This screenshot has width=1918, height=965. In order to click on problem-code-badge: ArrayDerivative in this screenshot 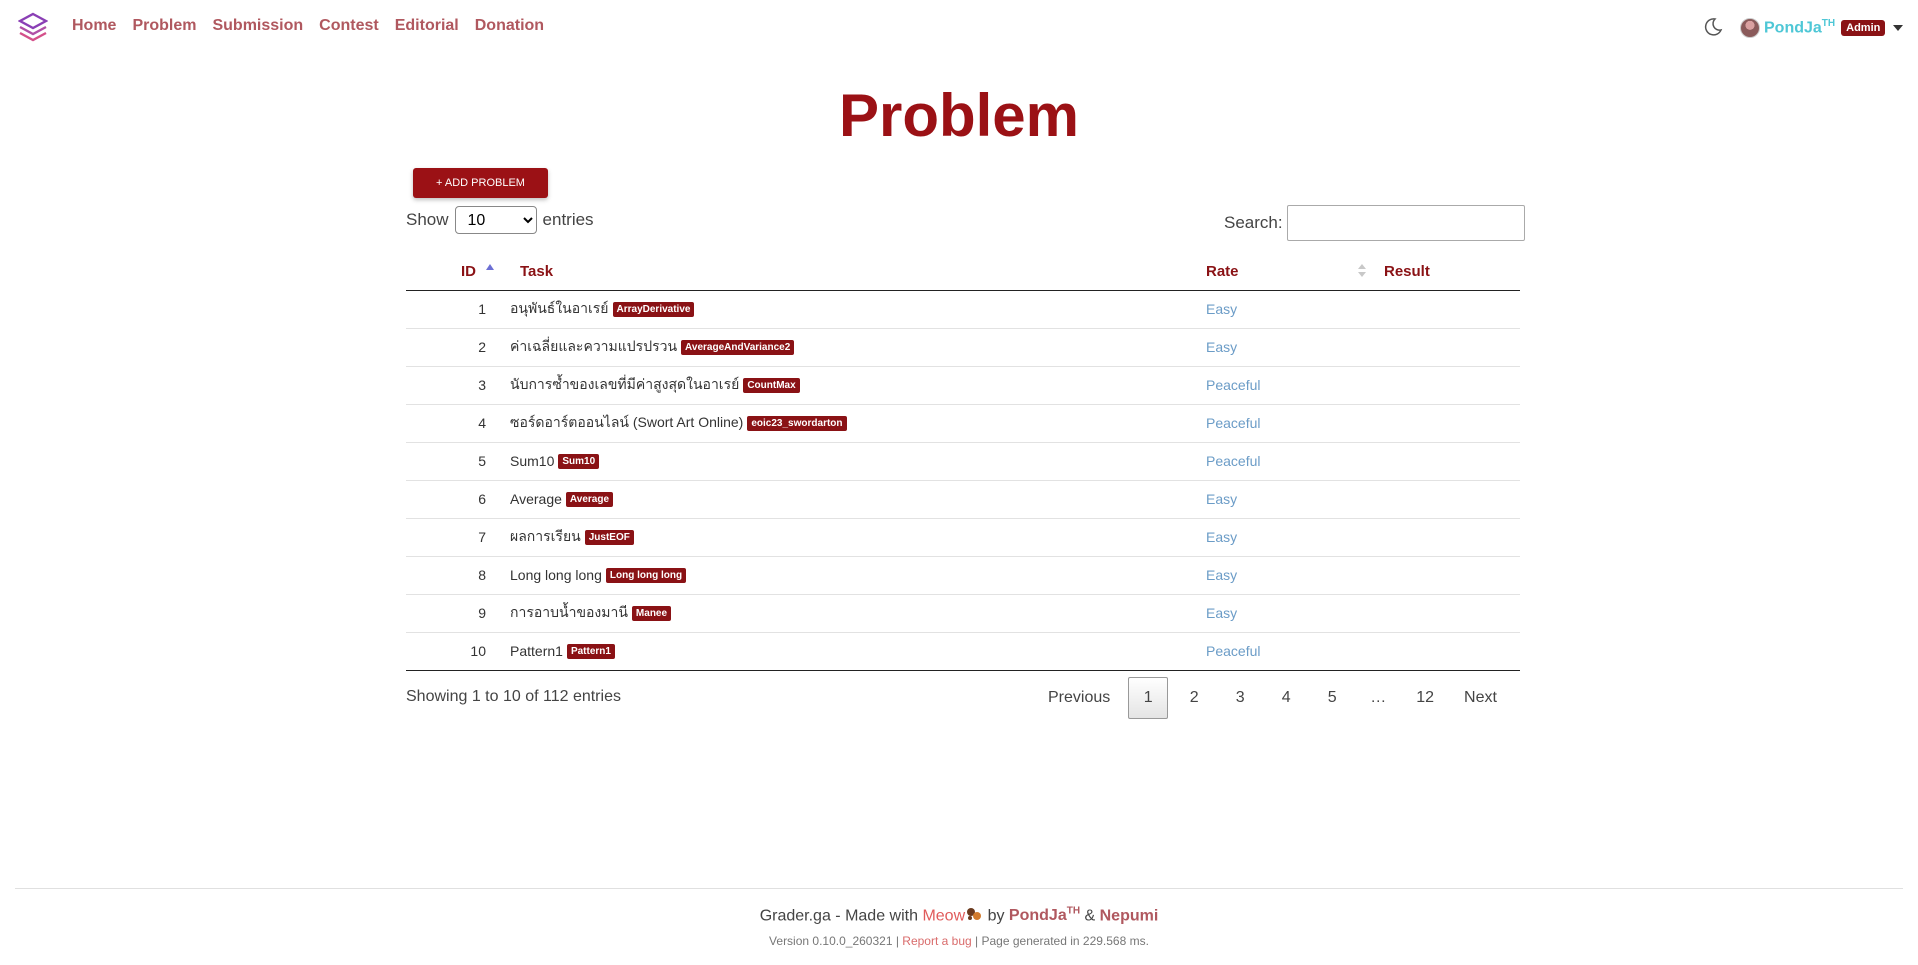, I will do `click(653, 309)`.